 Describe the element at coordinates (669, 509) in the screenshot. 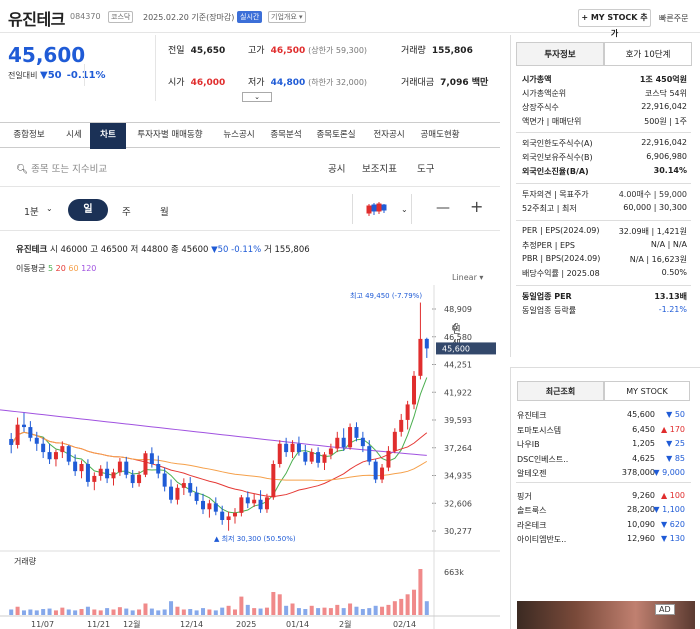

I see `stock-change: ▼ 1,100` at that location.